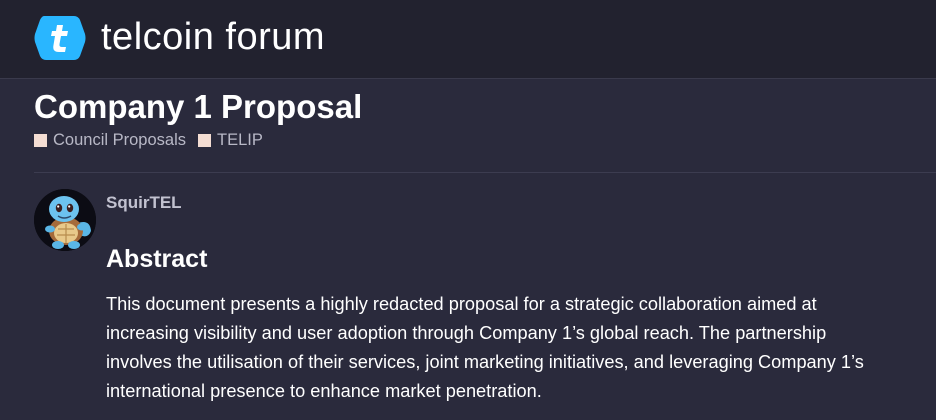 The height and width of the screenshot is (420, 936). I want to click on category-list: Council Proposals TELIP, so click(154, 140).